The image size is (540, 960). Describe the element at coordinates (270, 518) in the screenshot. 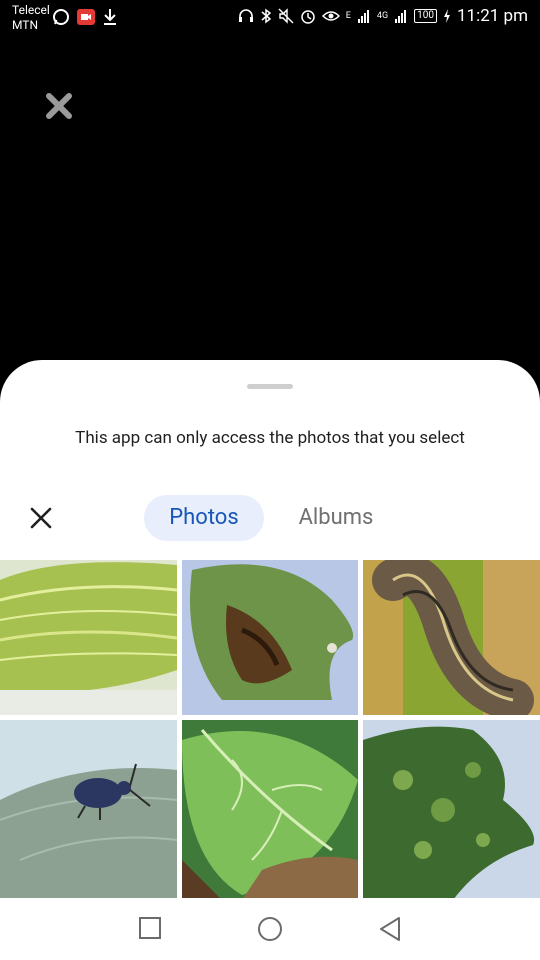

I see `picker-tab-bar: Photos Albums` at that location.